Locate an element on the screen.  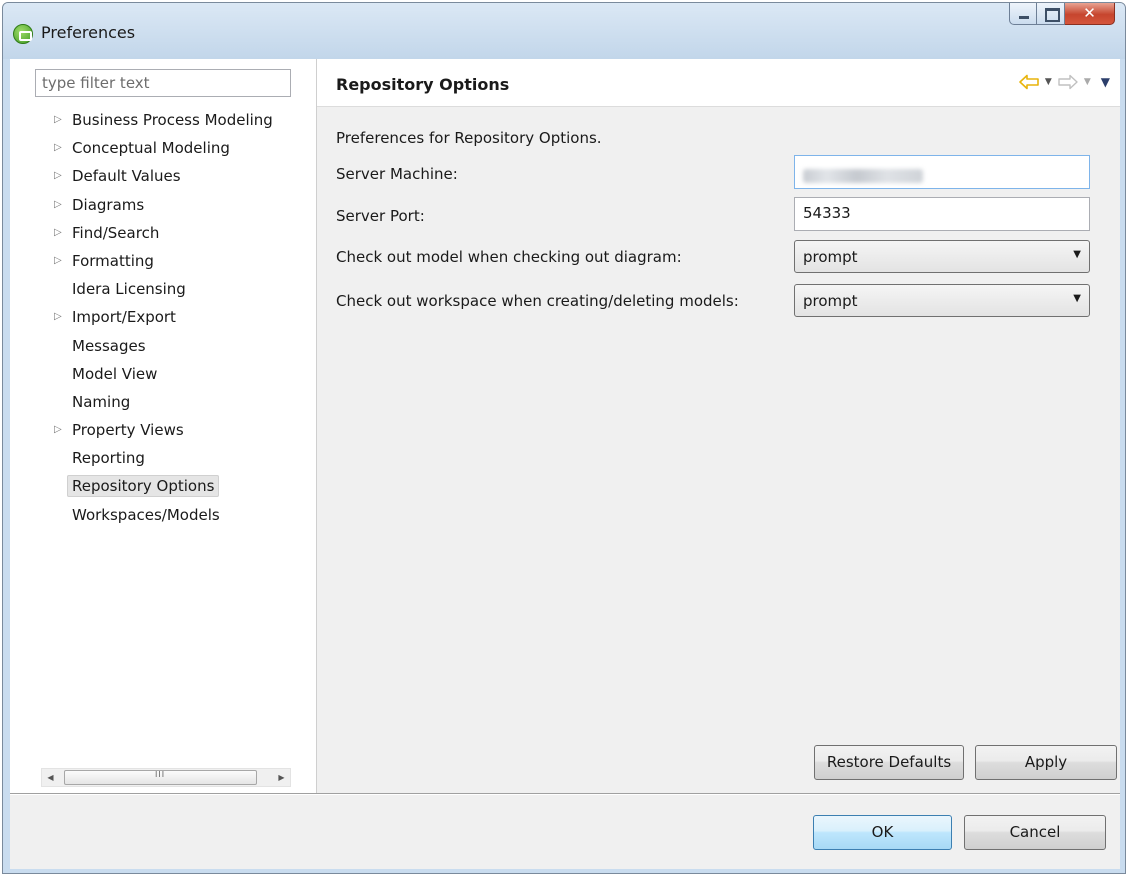
tree-item: Idera Licensing is located at coordinates (163, 289).